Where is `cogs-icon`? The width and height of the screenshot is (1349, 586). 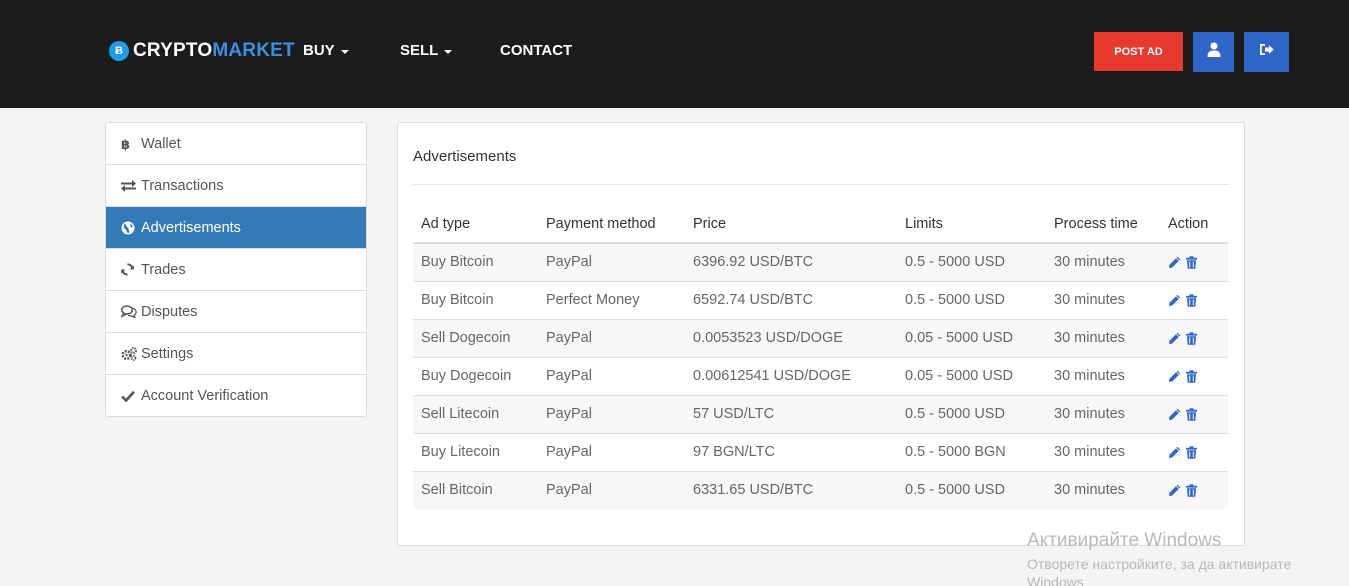
cogs-icon is located at coordinates (130, 353).